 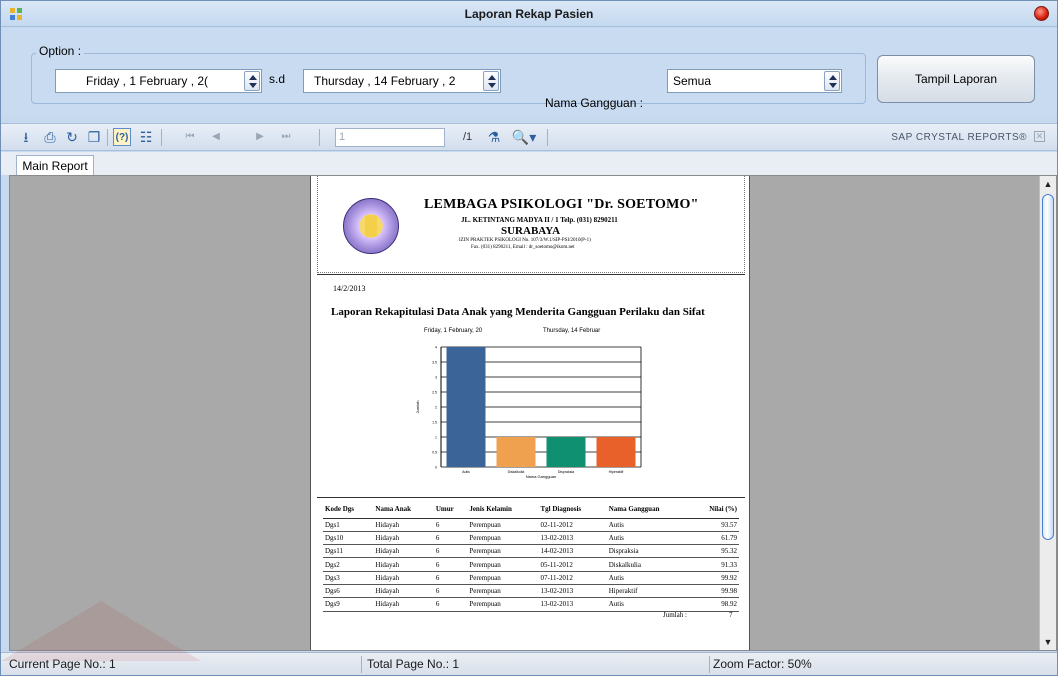 I want to click on nama-gangguan-label: Nama Gangguan :, so click(x=594, y=103).